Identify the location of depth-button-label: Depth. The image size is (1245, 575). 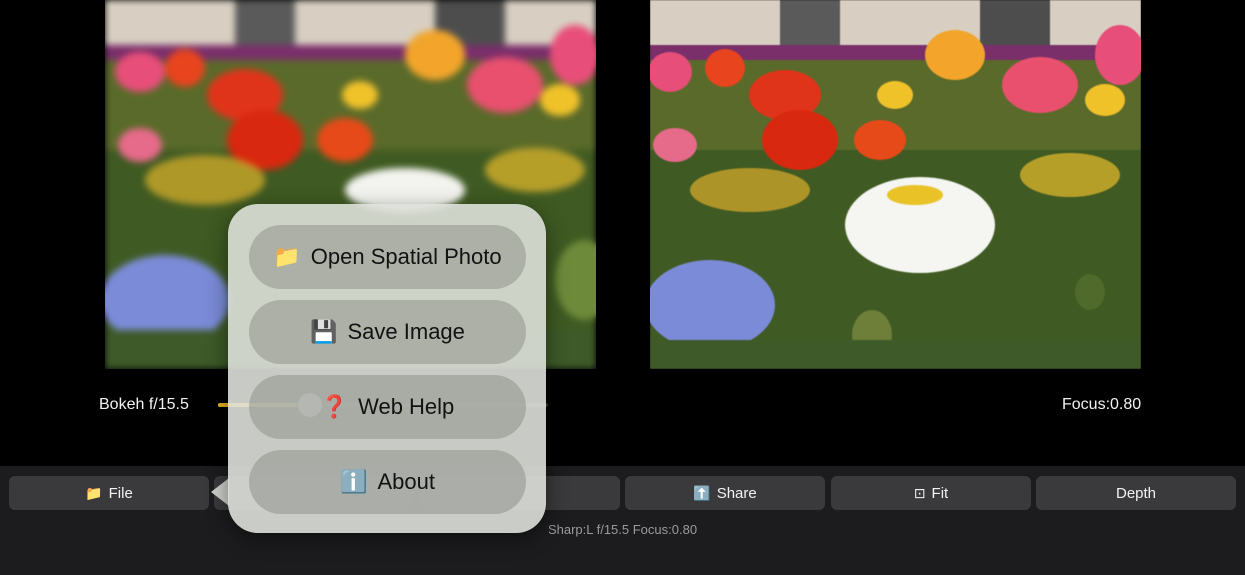
(1136, 493).